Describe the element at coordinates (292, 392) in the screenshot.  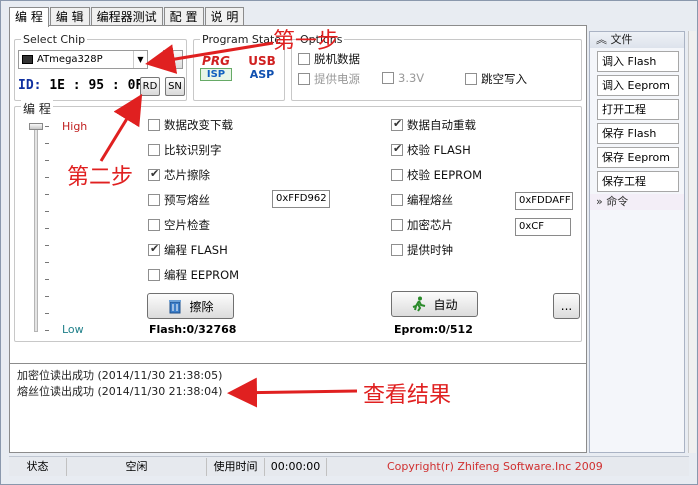
I see `arrow-result` at that location.